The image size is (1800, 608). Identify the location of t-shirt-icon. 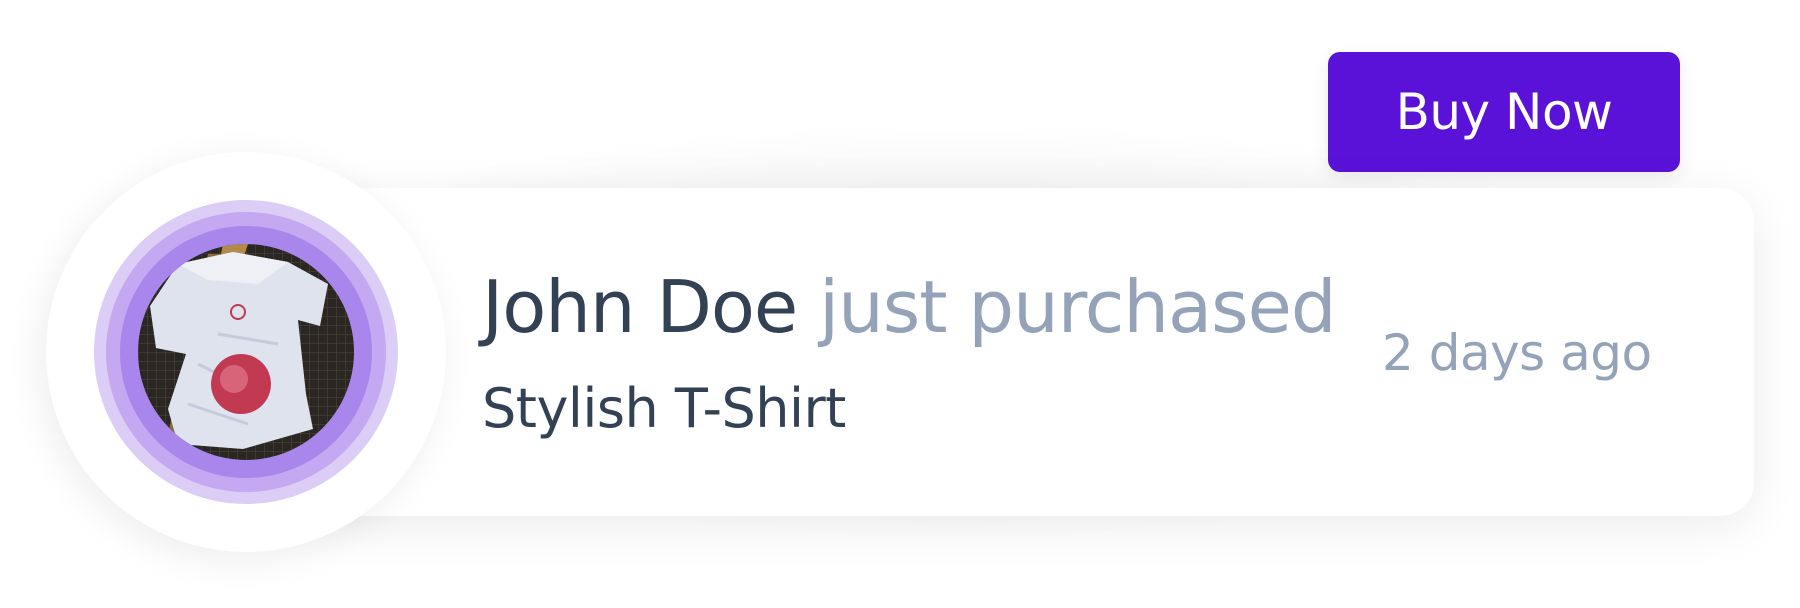
(246, 352).